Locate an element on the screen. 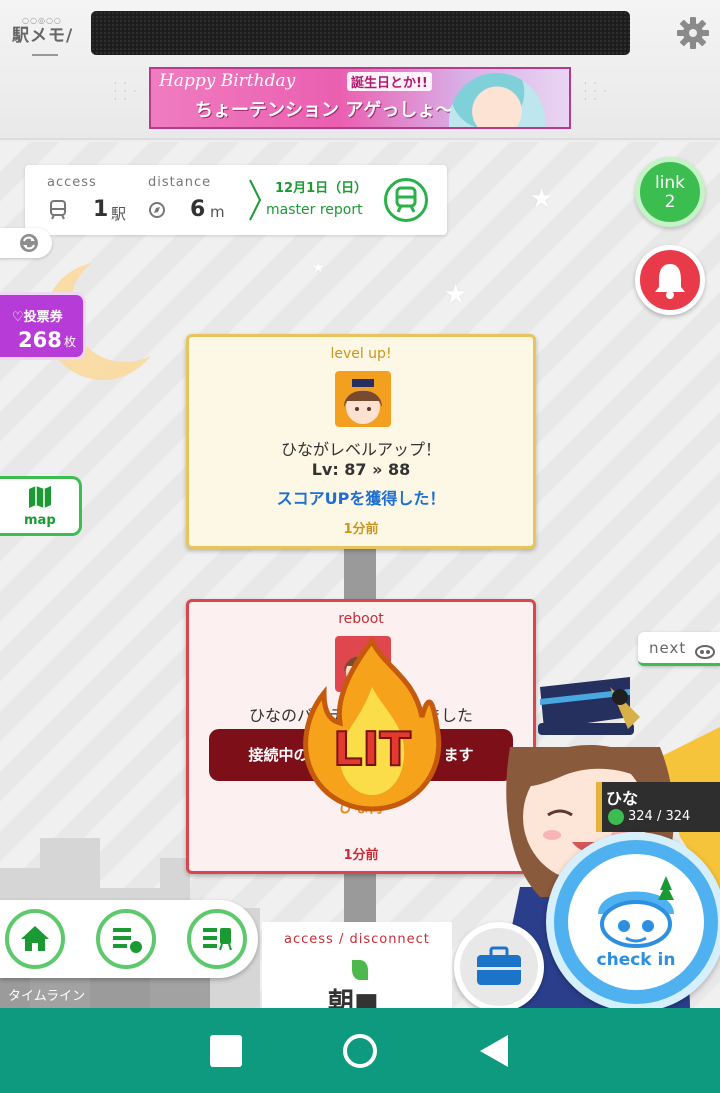  banner-subtitle: 誕生日とか!! is located at coordinates (389, 81).